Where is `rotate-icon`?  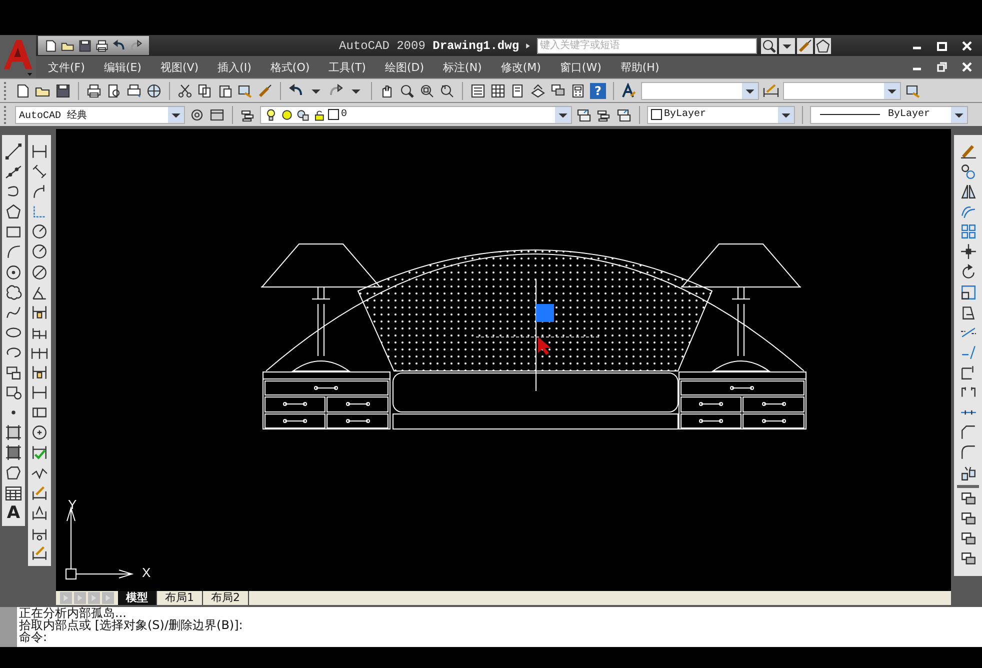 rotate-icon is located at coordinates (968, 272).